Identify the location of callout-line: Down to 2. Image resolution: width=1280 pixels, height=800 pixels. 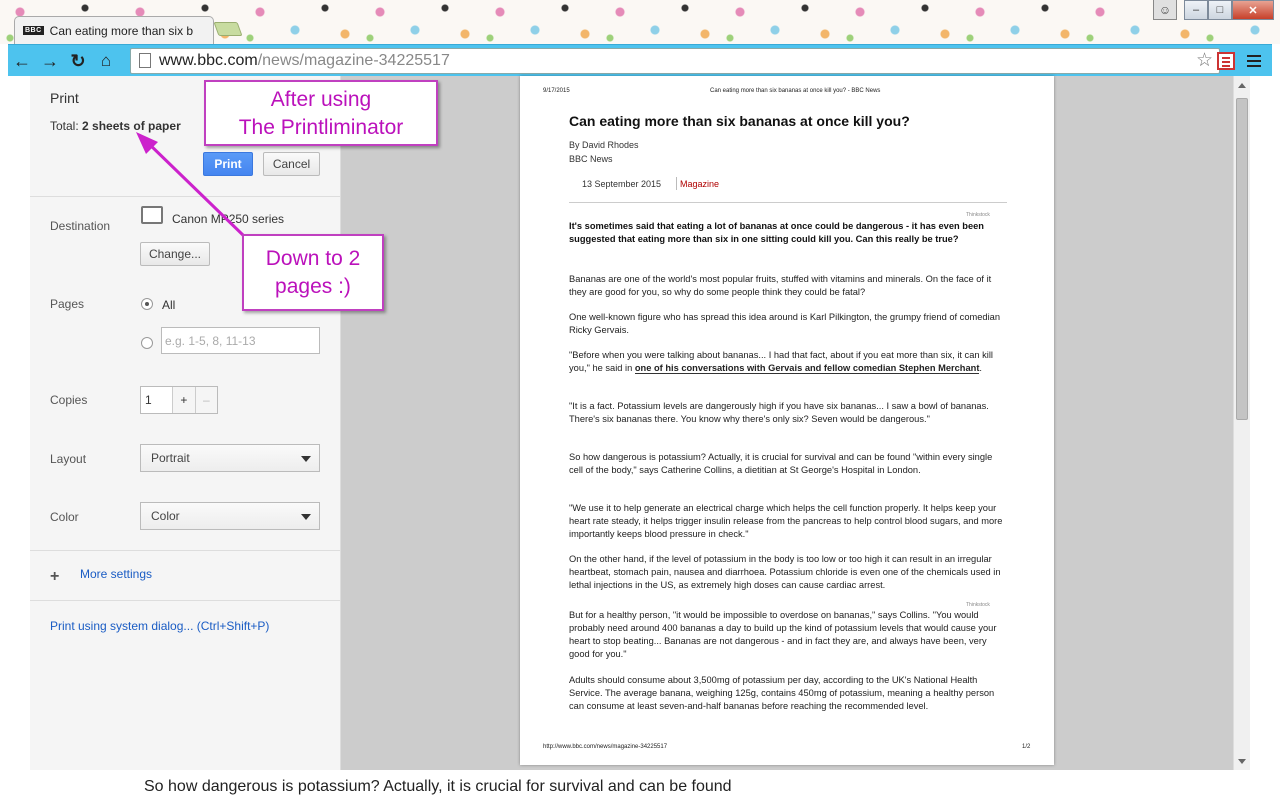
(313, 258).